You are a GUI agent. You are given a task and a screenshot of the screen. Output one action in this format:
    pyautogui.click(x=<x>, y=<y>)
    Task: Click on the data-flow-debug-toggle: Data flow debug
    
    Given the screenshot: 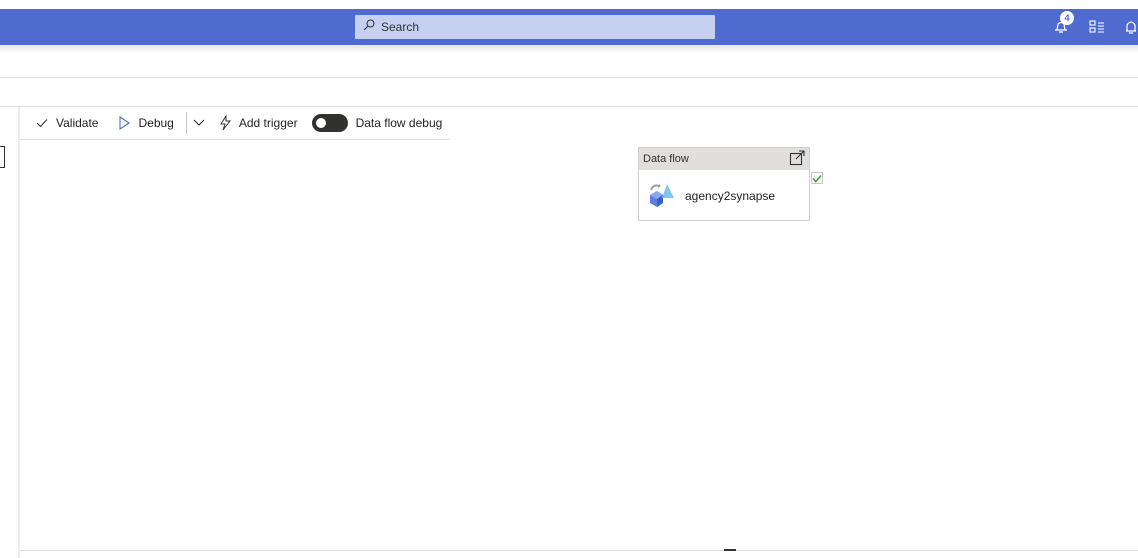 What is the action you would take?
    pyautogui.click(x=377, y=123)
    